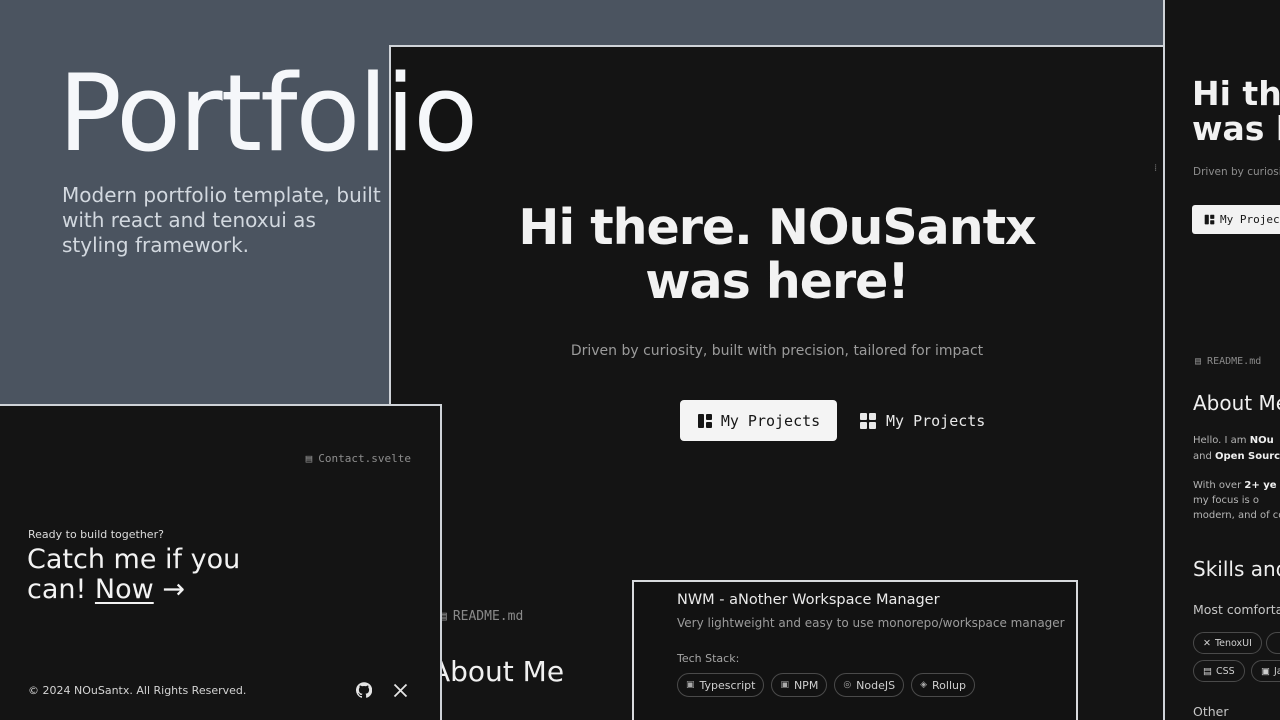 The width and height of the screenshot is (1280, 720). Describe the element at coordinates (1207, 671) in the screenshot. I see `css-icon: ▤` at that location.